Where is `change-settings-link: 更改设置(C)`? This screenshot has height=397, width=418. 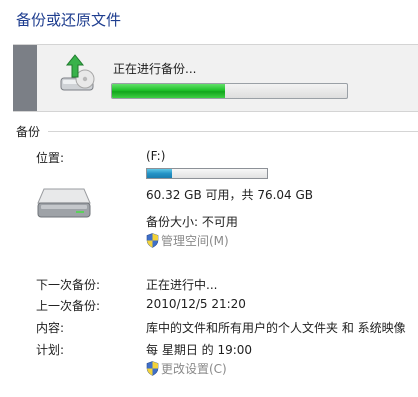 change-settings-link: 更改设置(C) is located at coordinates (186, 368).